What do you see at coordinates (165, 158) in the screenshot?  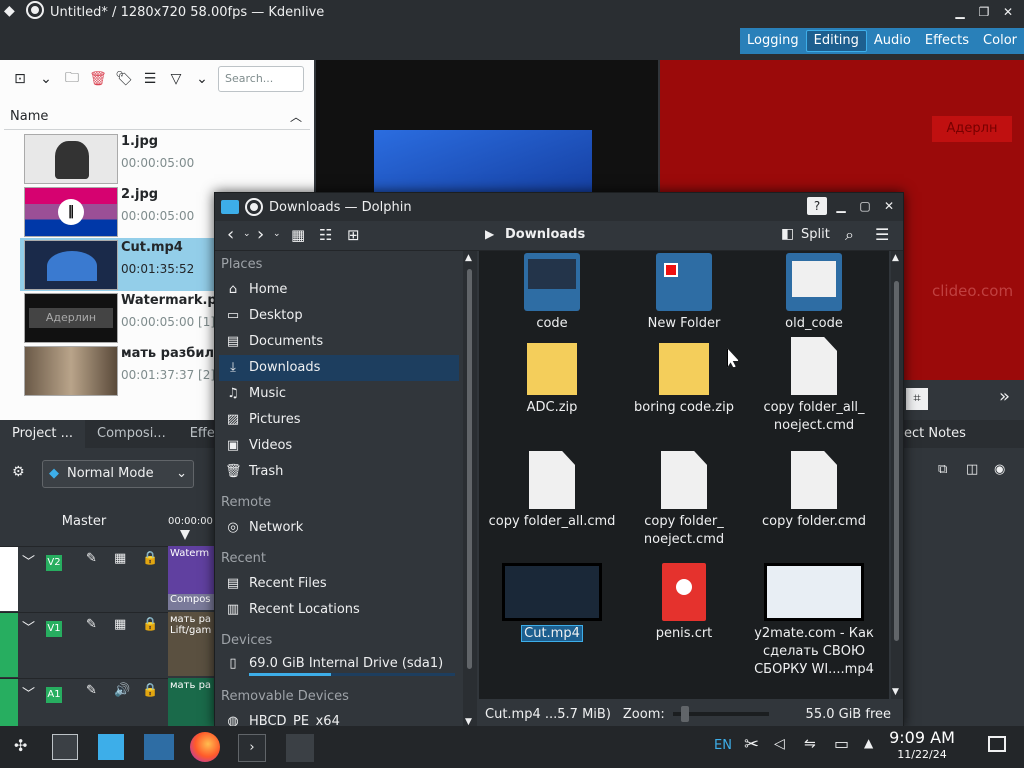 I see `bin-clip: 1.jpg 00:00:05:00` at bounding box center [165, 158].